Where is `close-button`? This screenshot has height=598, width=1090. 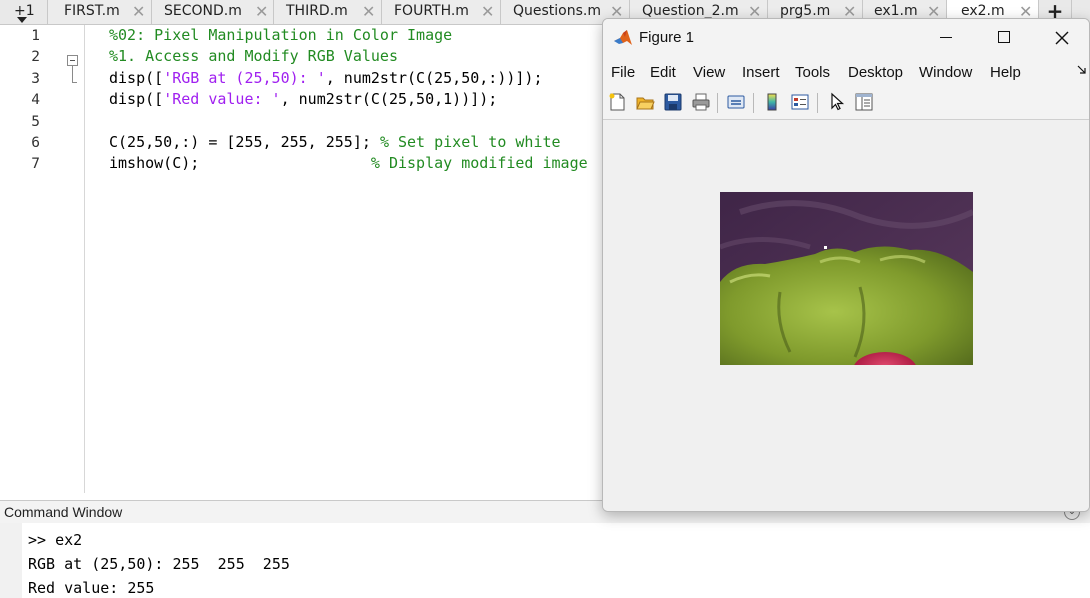 close-button is located at coordinates (1062, 38).